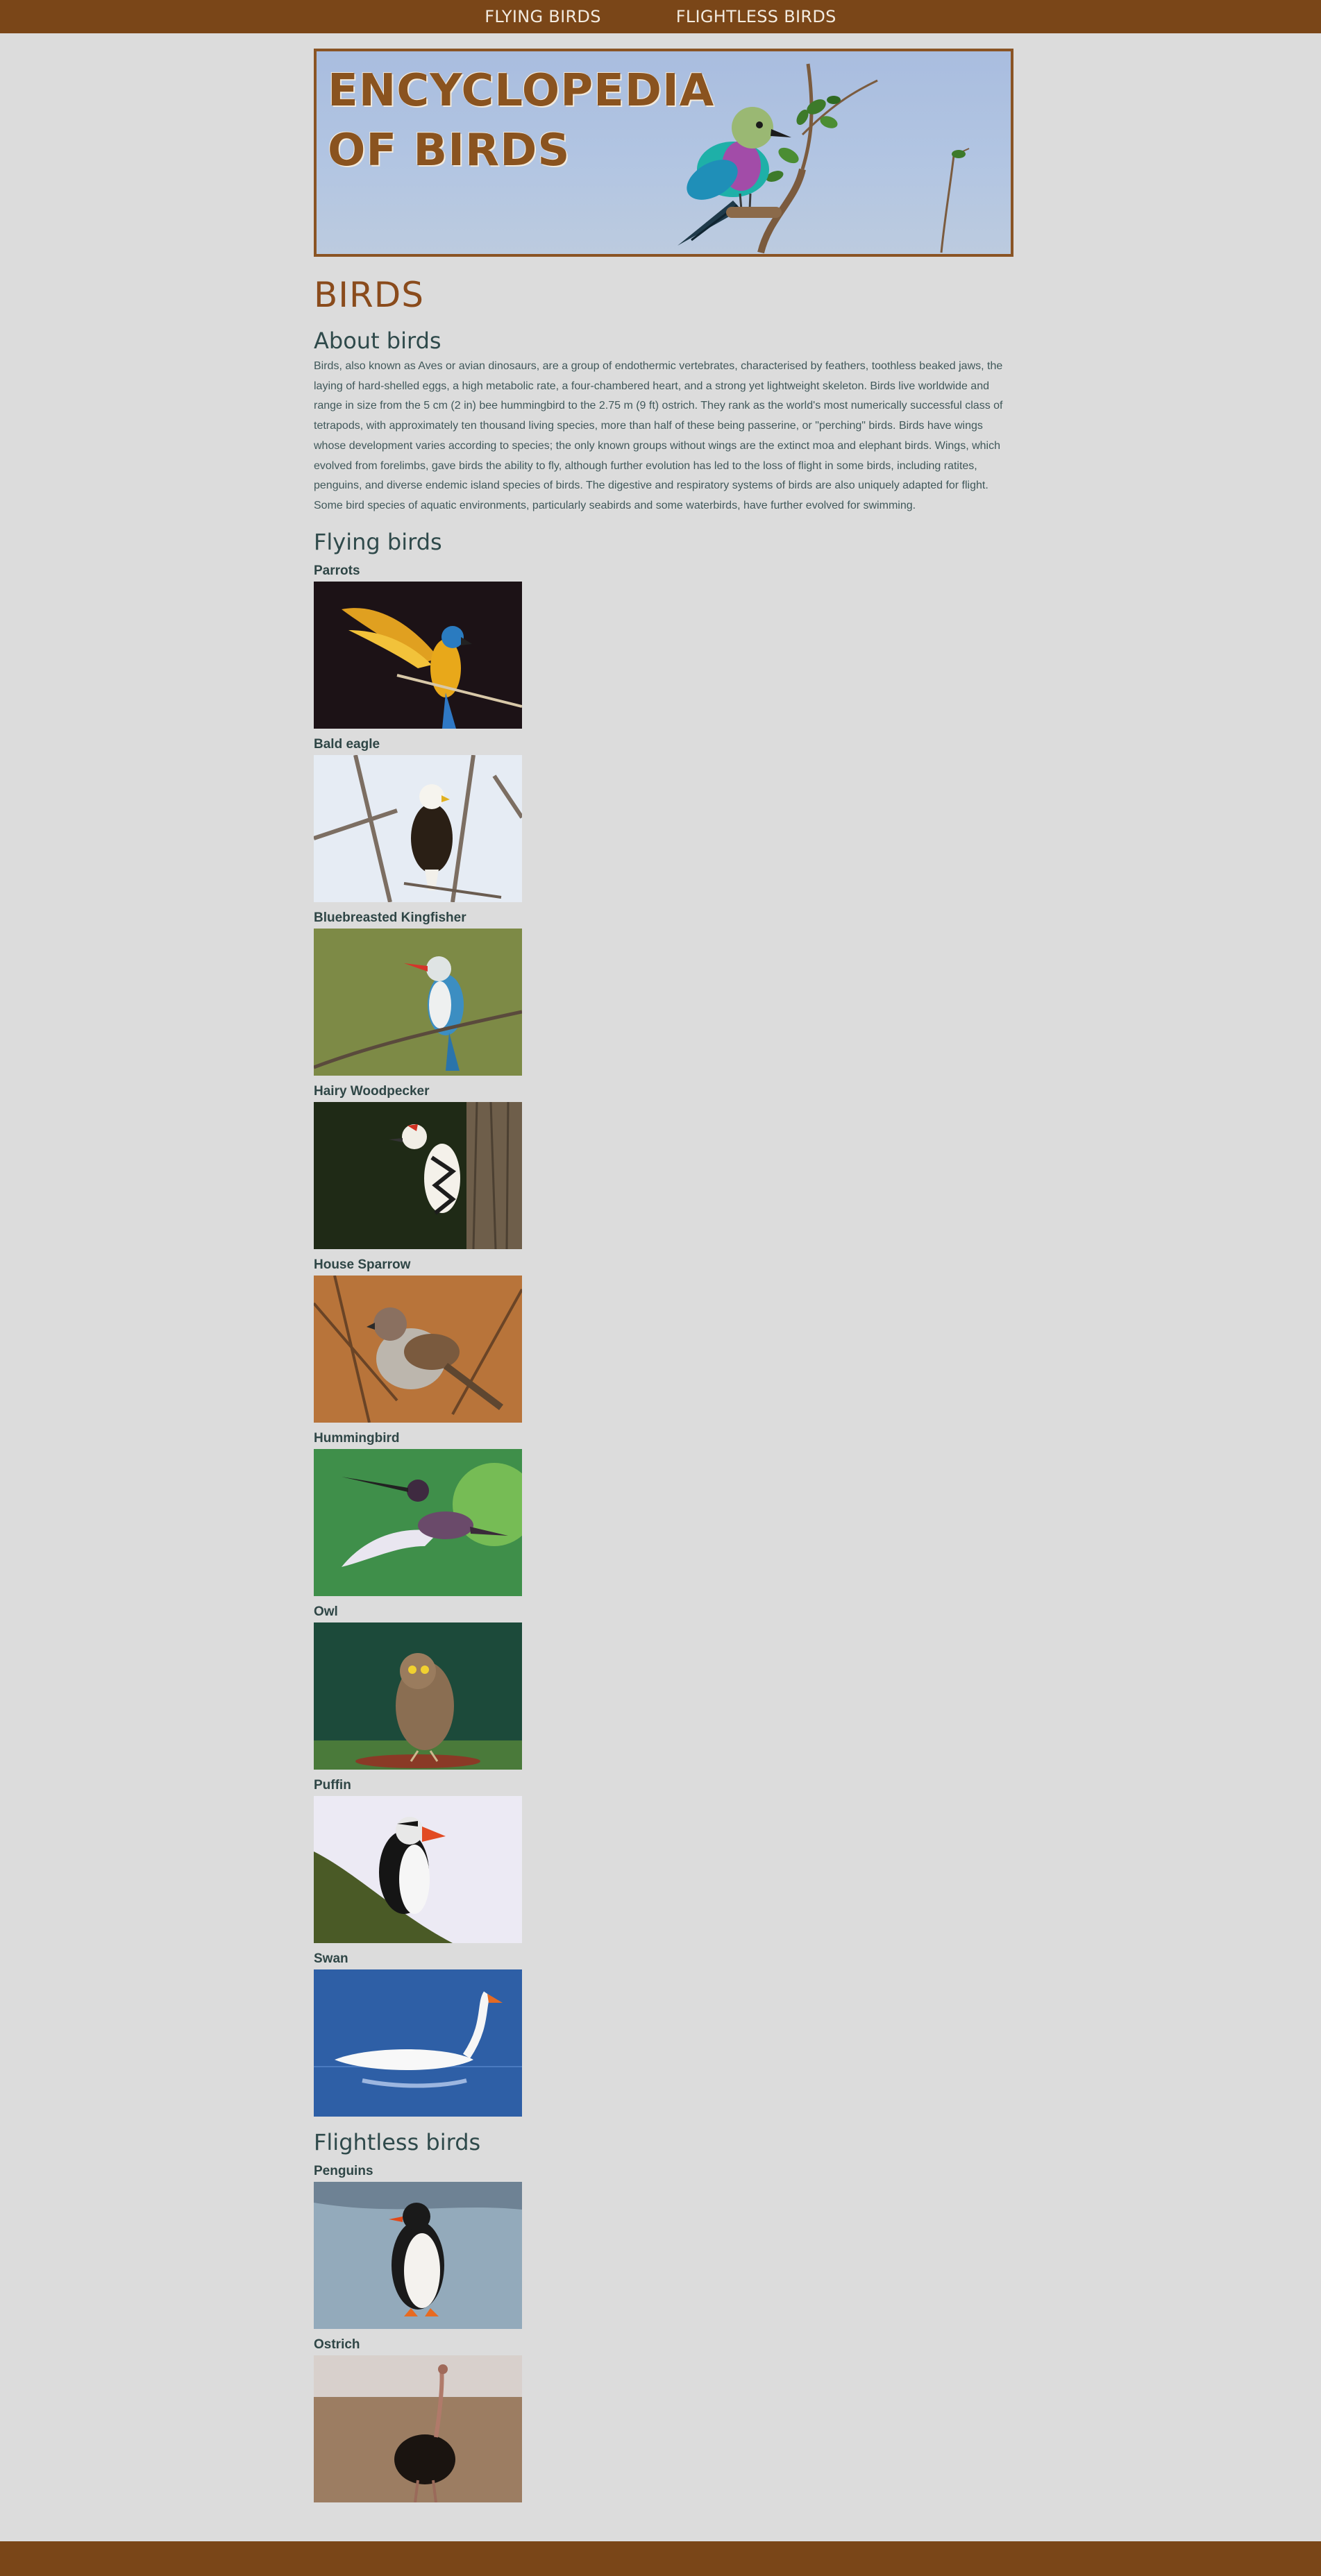 Image resolution: width=1321 pixels, height=2576 pixels. Describe the element at coordinates (521, 91) in the screenshot. I see `banner-title-line1: ENCYCLOPEDIA` at that location.